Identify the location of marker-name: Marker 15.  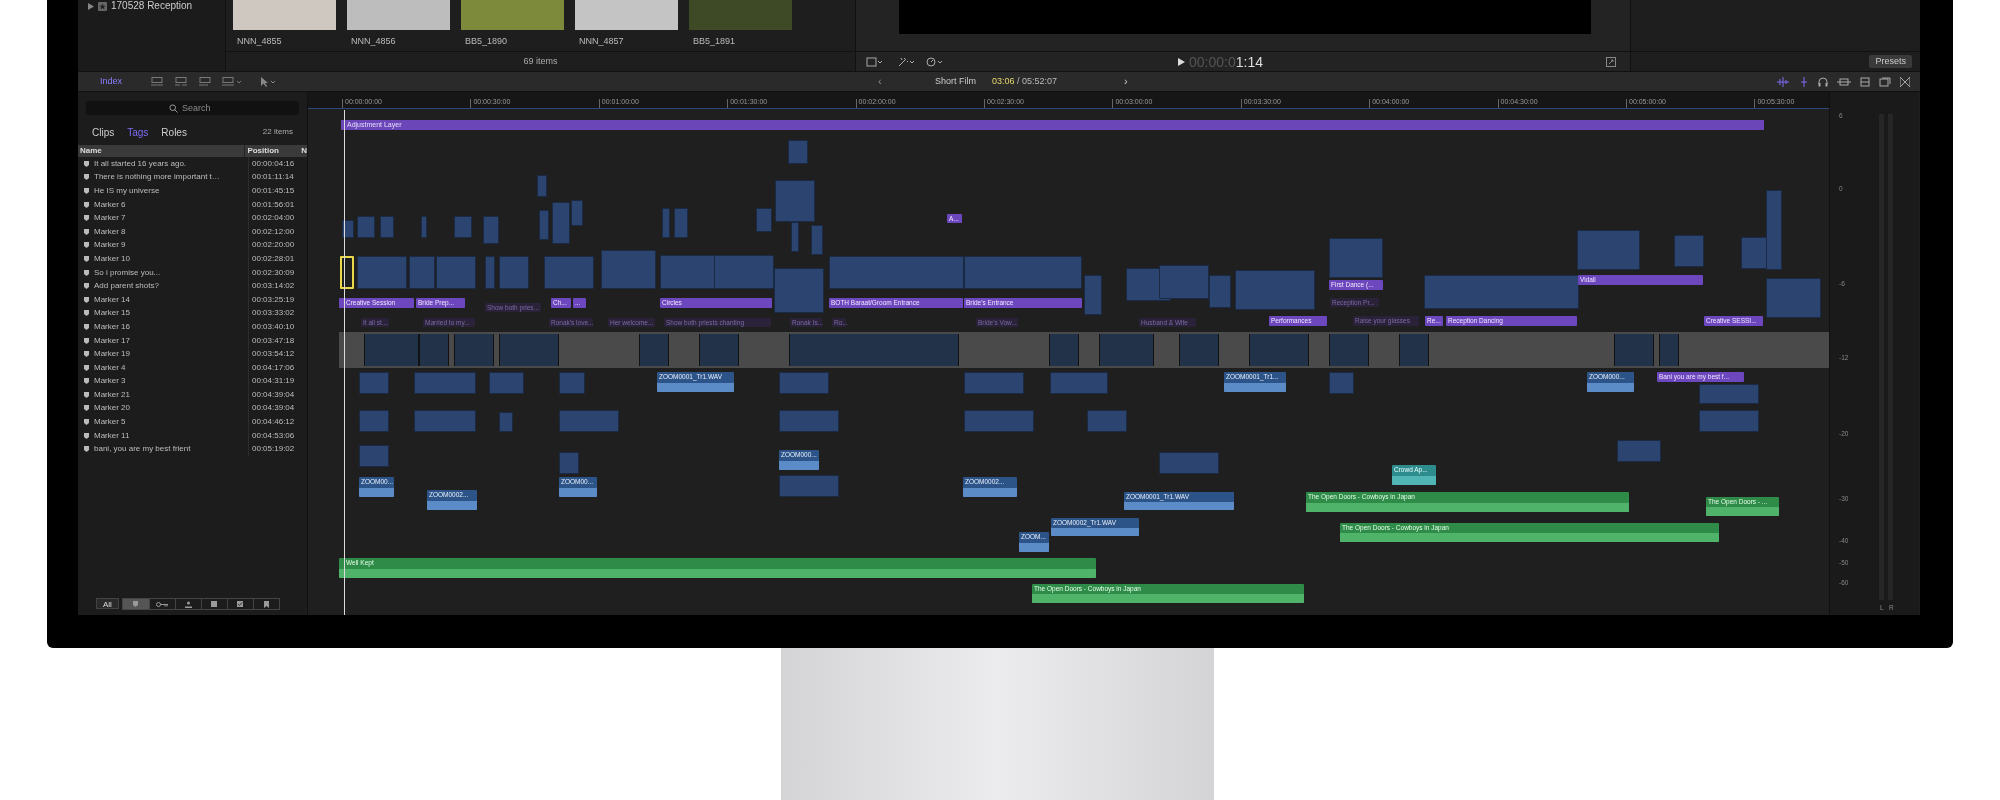
(171, 313).